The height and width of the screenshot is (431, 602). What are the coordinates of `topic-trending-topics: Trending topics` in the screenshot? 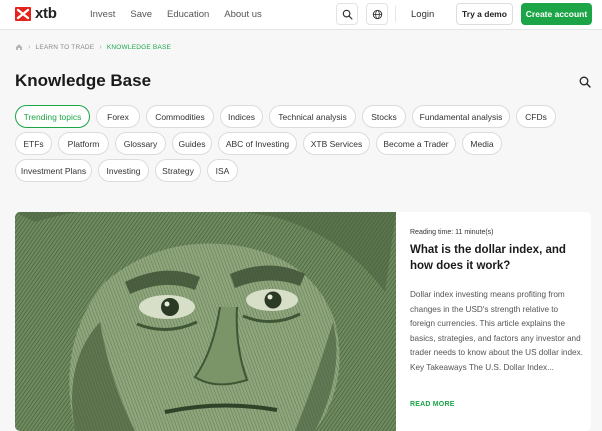 It's located at (52, 116).